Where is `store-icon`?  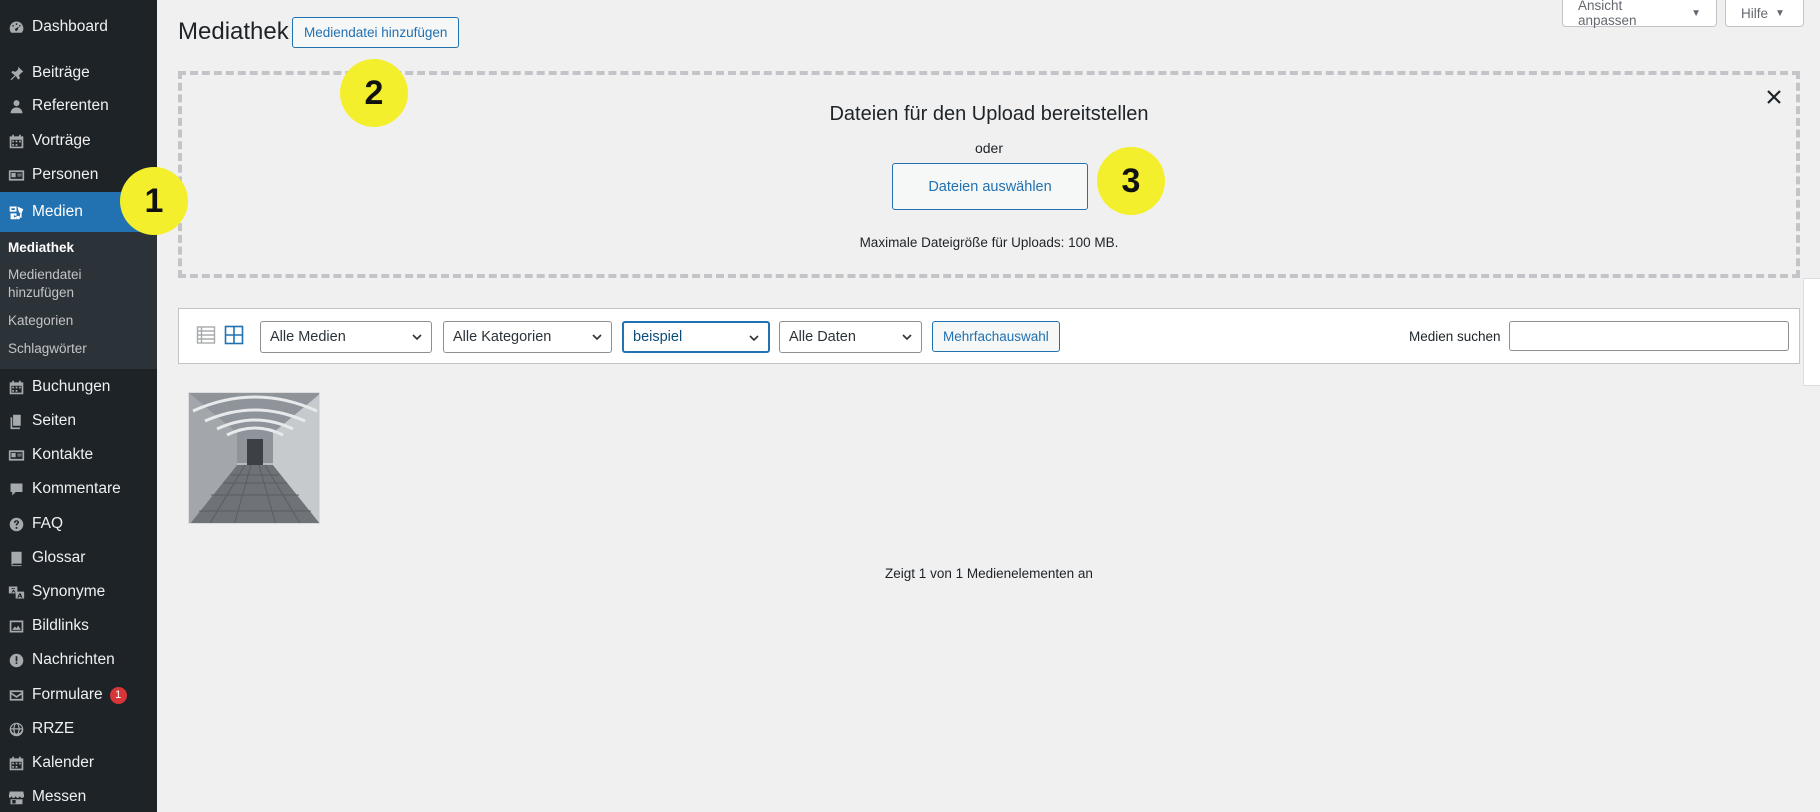
store-icon is located at coordinates (16, 797).